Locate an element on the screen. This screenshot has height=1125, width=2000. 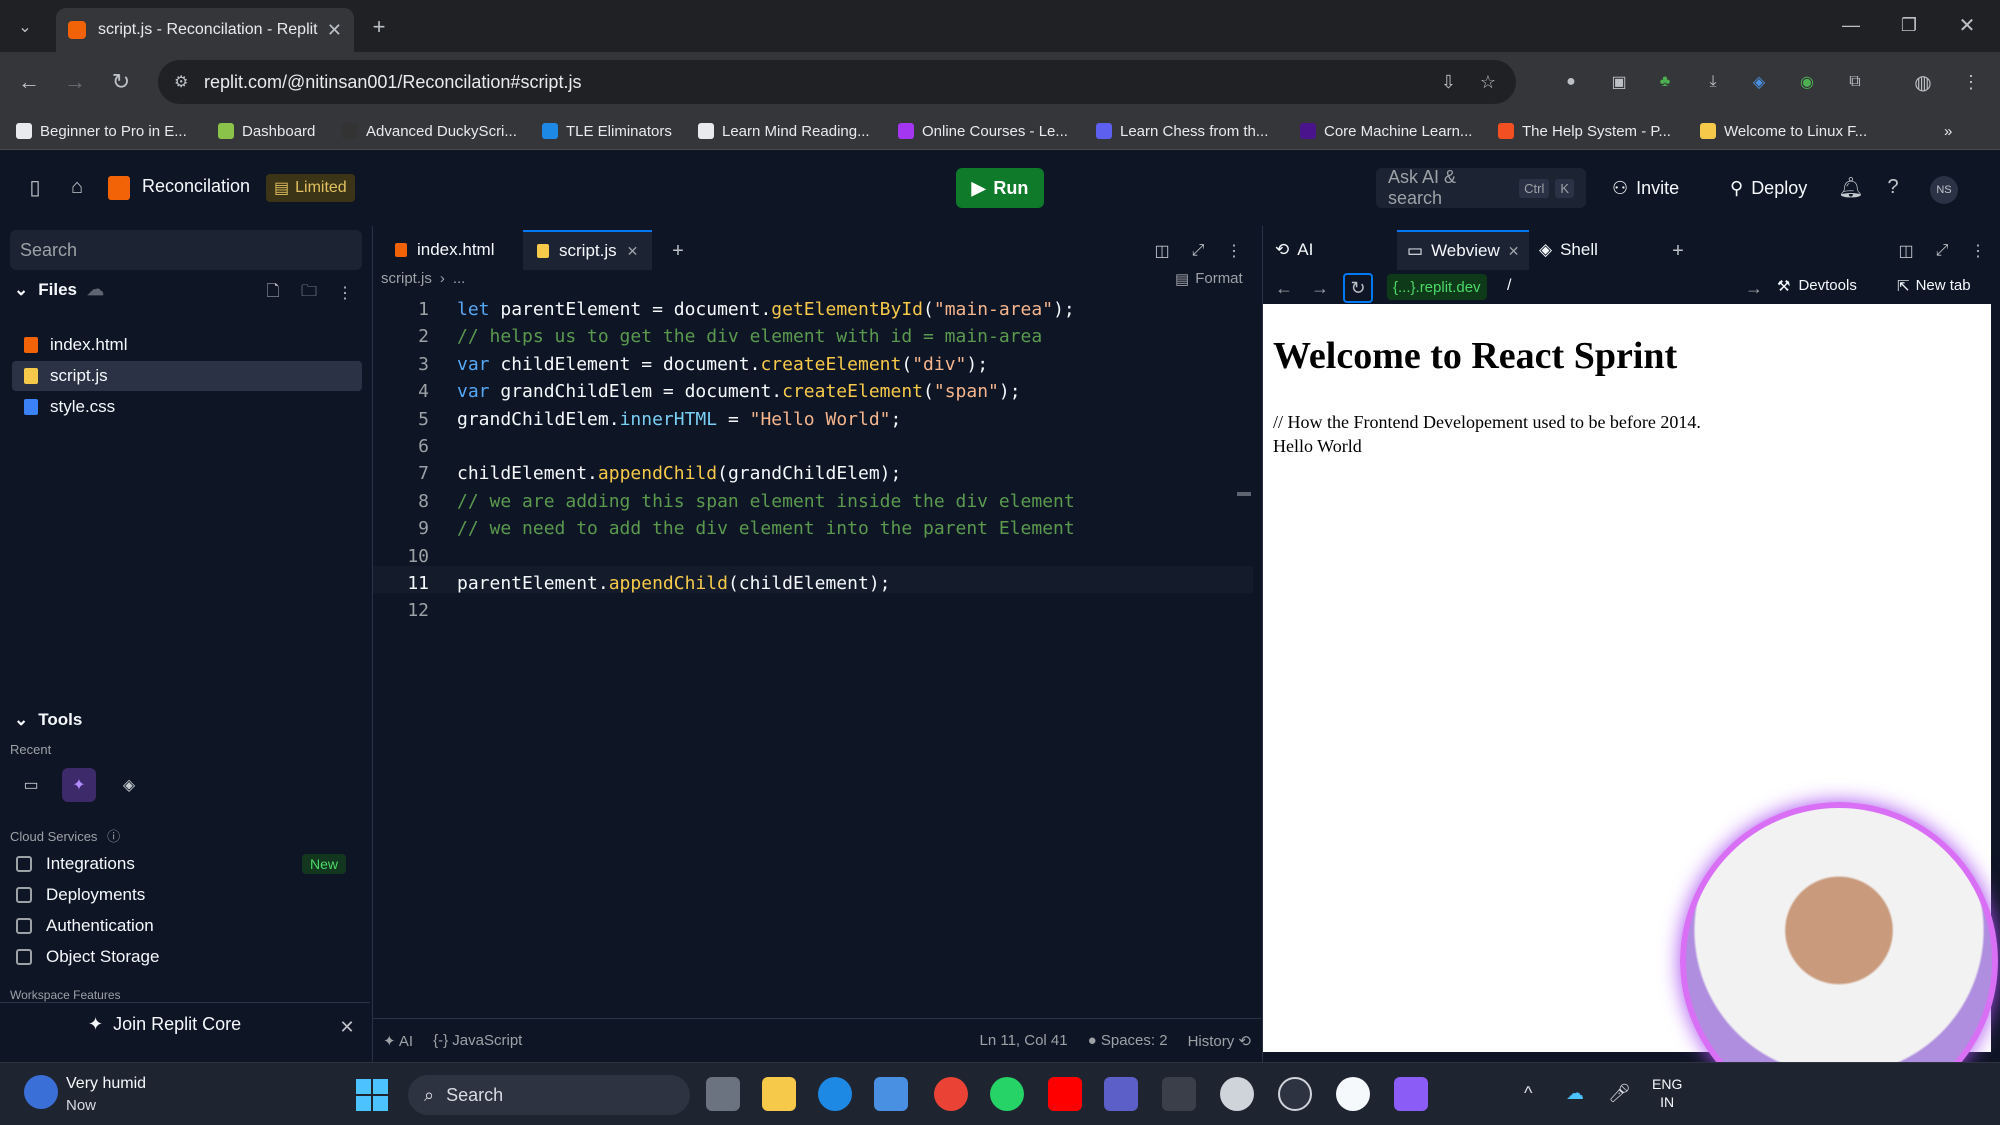
pane-menu-icon: ⋮ is located at coordinates (1234, 251).